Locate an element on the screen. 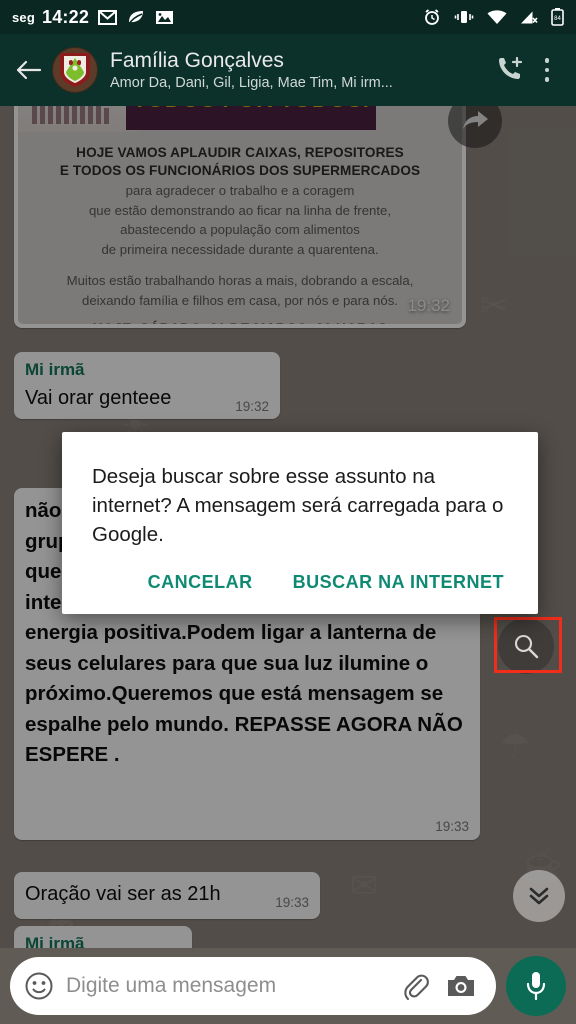 The width and height of the screenshot is (576, 1024). mobile-signal-off-icon is located at coordinates (529, 17).